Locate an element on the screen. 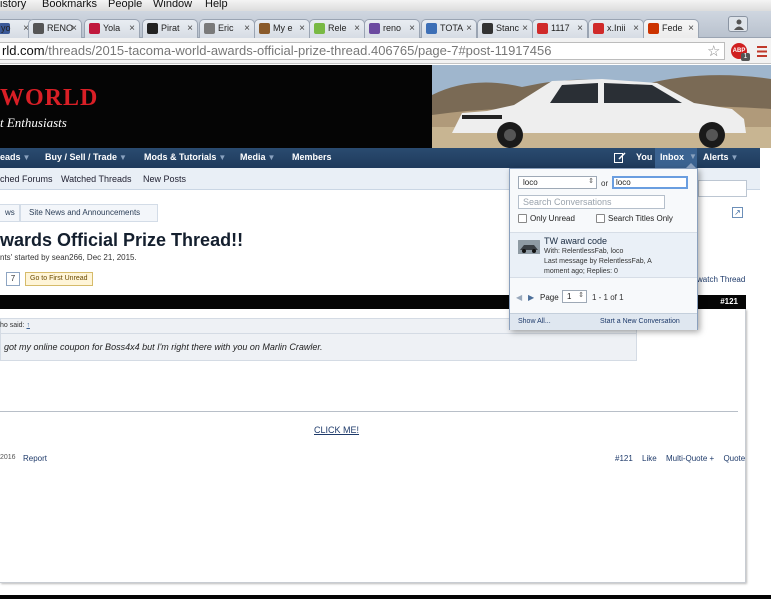 The width and height of the screenshot is (771, 599). browser-tab: Pirat × is located at coordinates (170, 28).